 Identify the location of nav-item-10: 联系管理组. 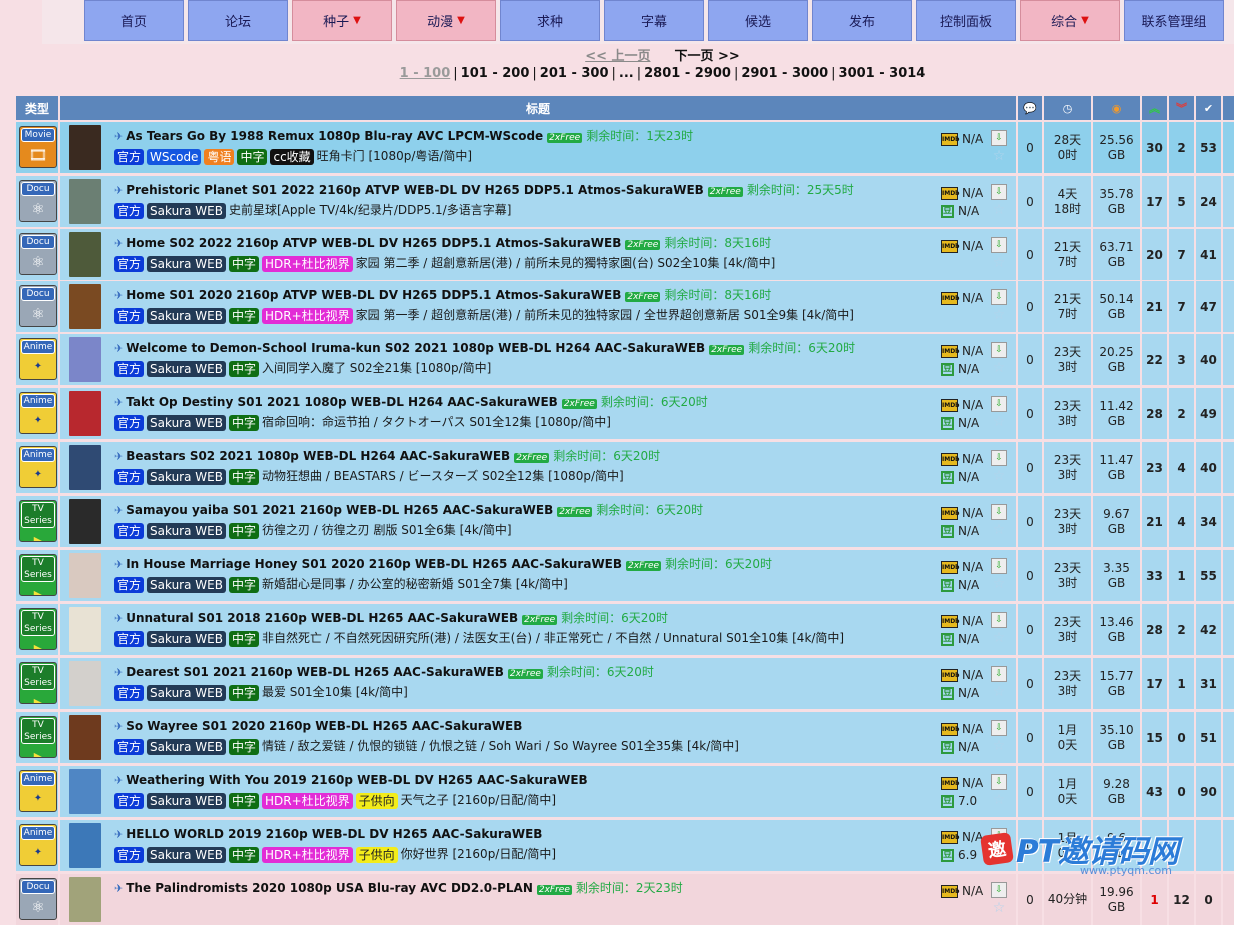
(1174, 20).